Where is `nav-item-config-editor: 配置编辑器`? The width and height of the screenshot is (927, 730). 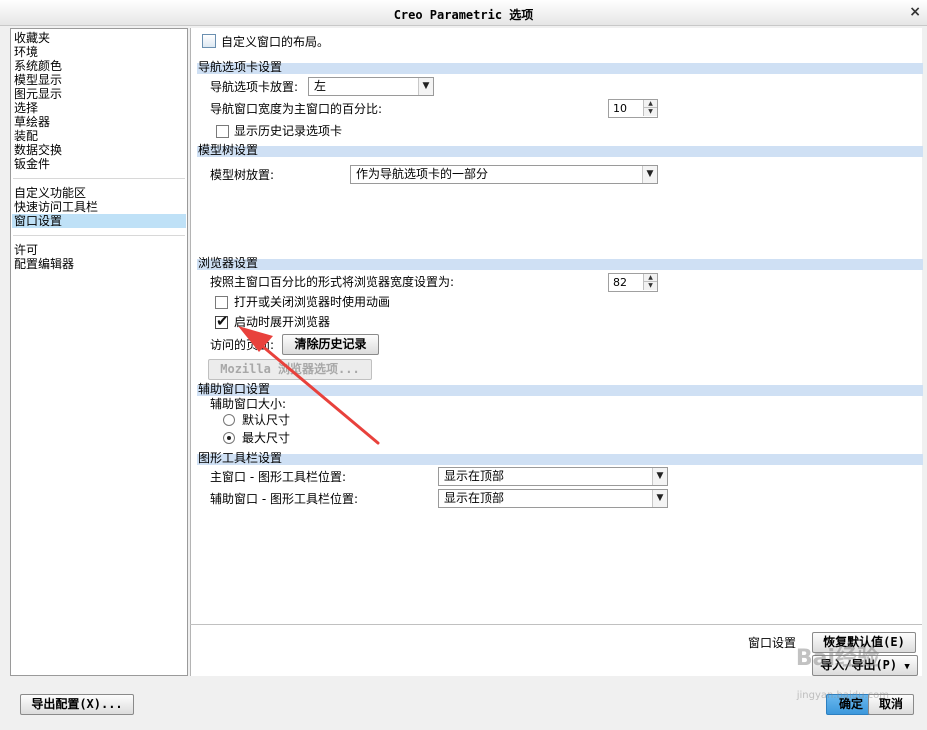 nav-item-config-editor: 配置编辑器 is located at coordinates (44, 264).